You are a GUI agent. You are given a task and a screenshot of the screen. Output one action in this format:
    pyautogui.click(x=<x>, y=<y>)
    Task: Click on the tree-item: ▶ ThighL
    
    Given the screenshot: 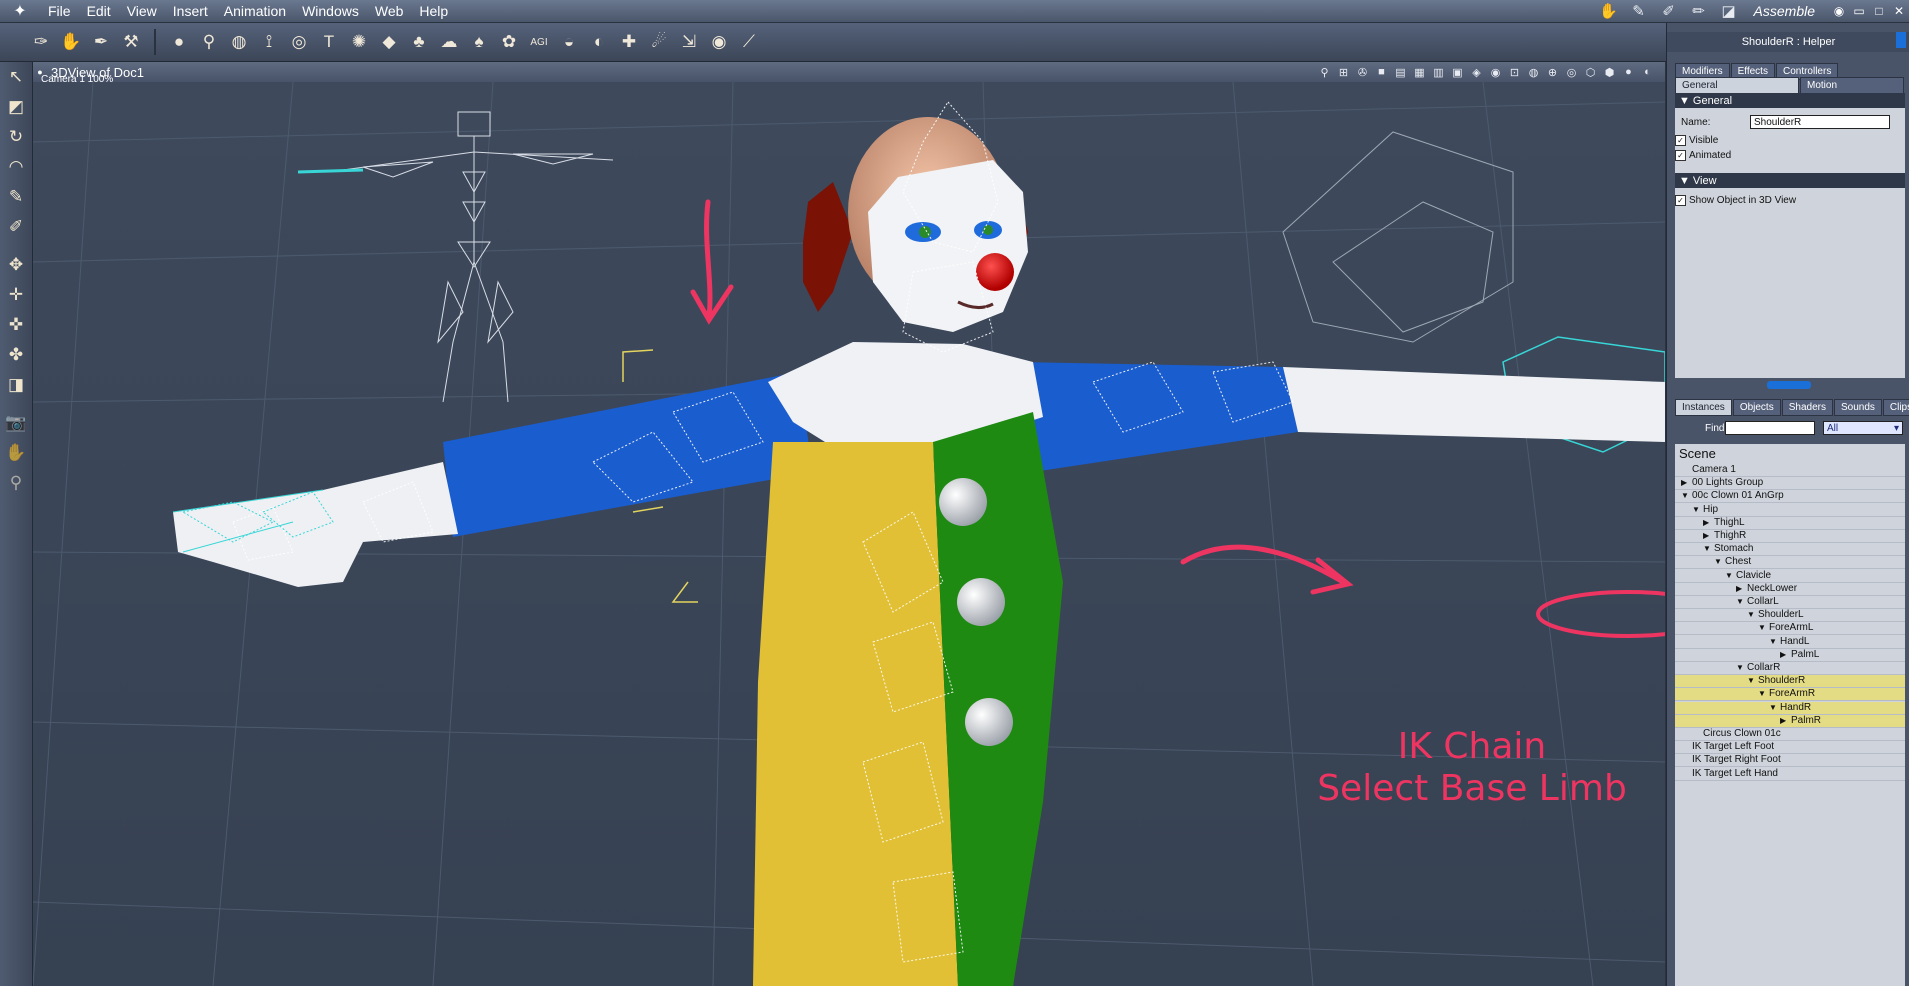 What is the action you would take?
    pyautogui.click(x=1790, y=523)
    